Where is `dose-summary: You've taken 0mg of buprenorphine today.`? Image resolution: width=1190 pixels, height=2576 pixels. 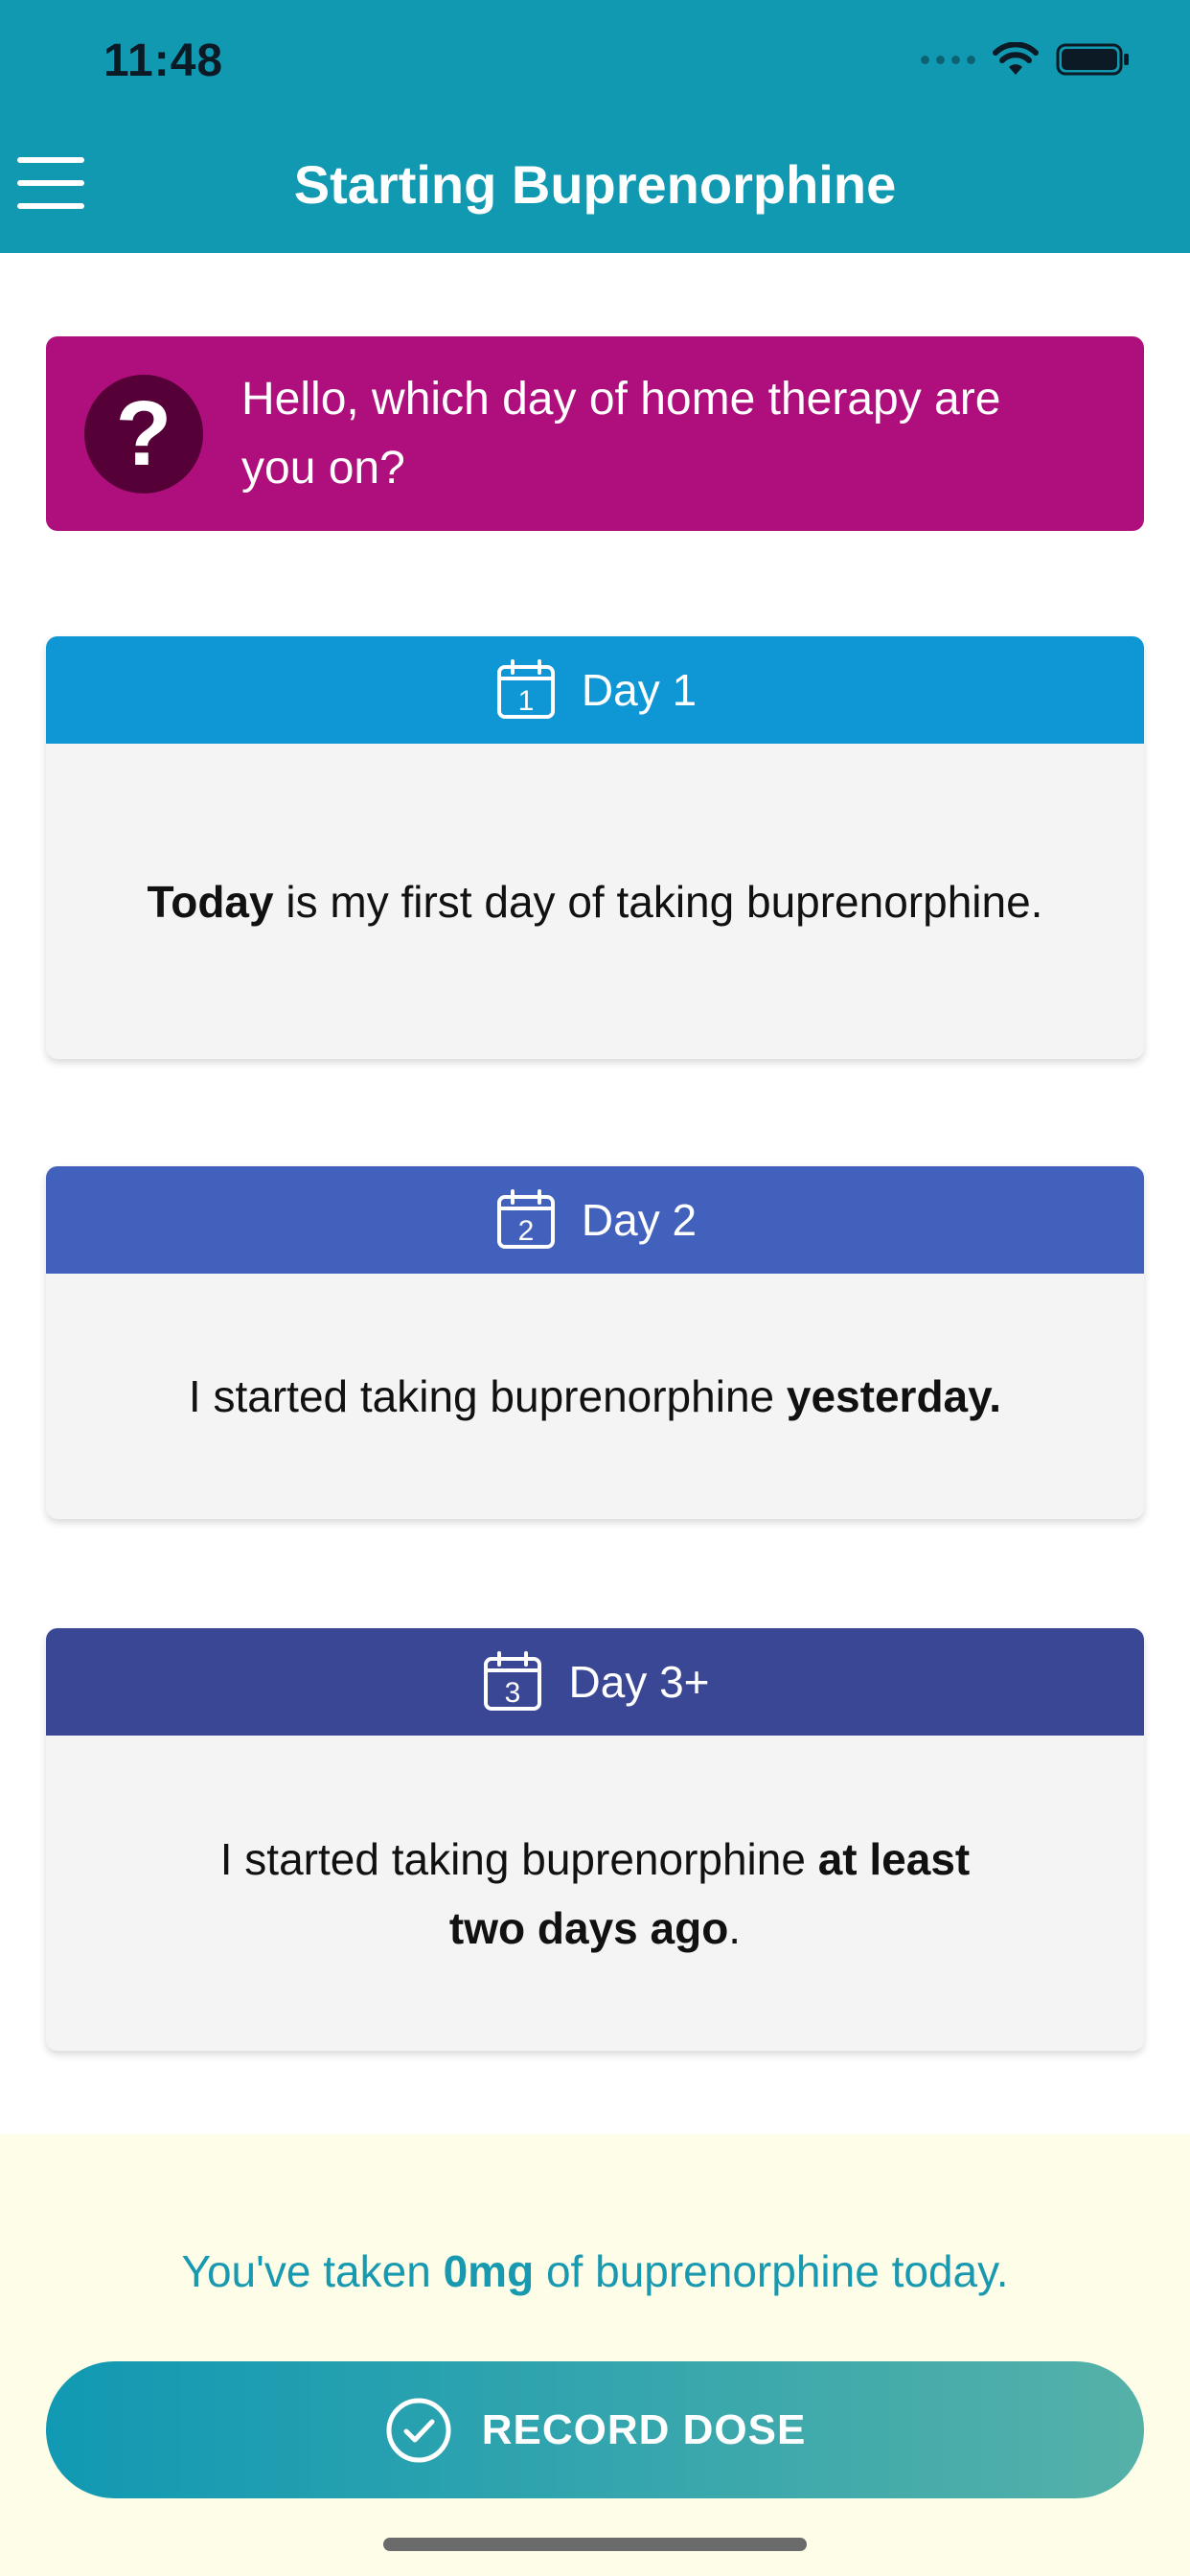
dose-summary: You've taken 0mg of buprenorphine today. is located at coordinates (595, 2271).